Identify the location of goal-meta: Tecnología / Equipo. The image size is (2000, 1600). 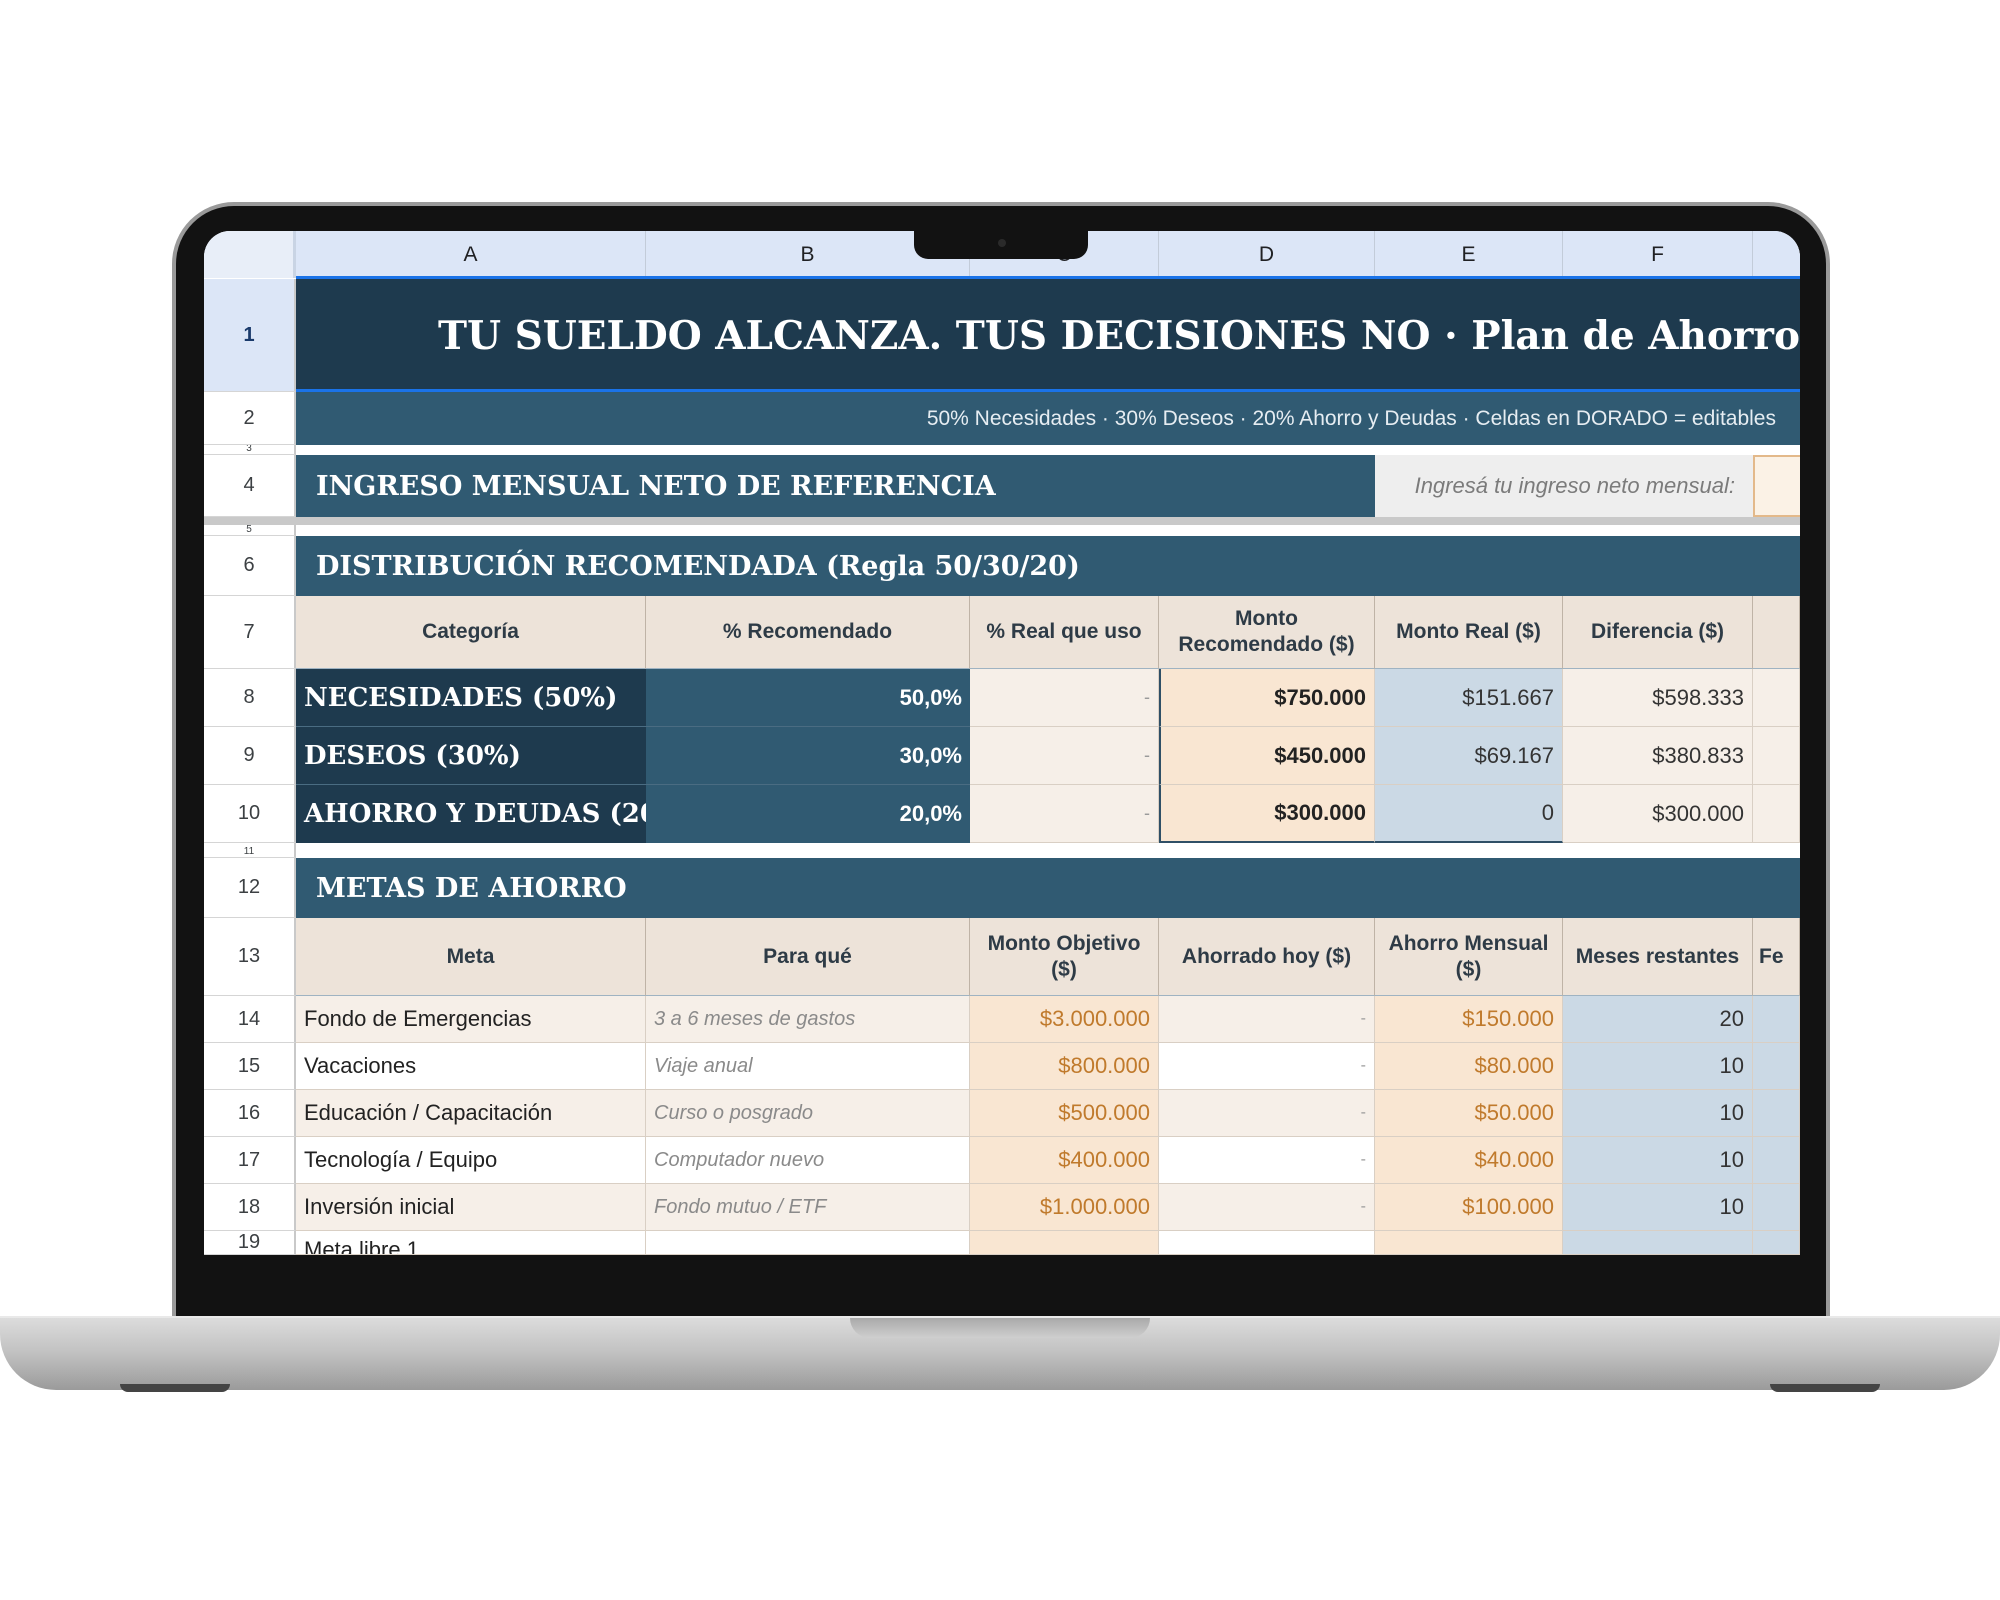
(471, 1160).